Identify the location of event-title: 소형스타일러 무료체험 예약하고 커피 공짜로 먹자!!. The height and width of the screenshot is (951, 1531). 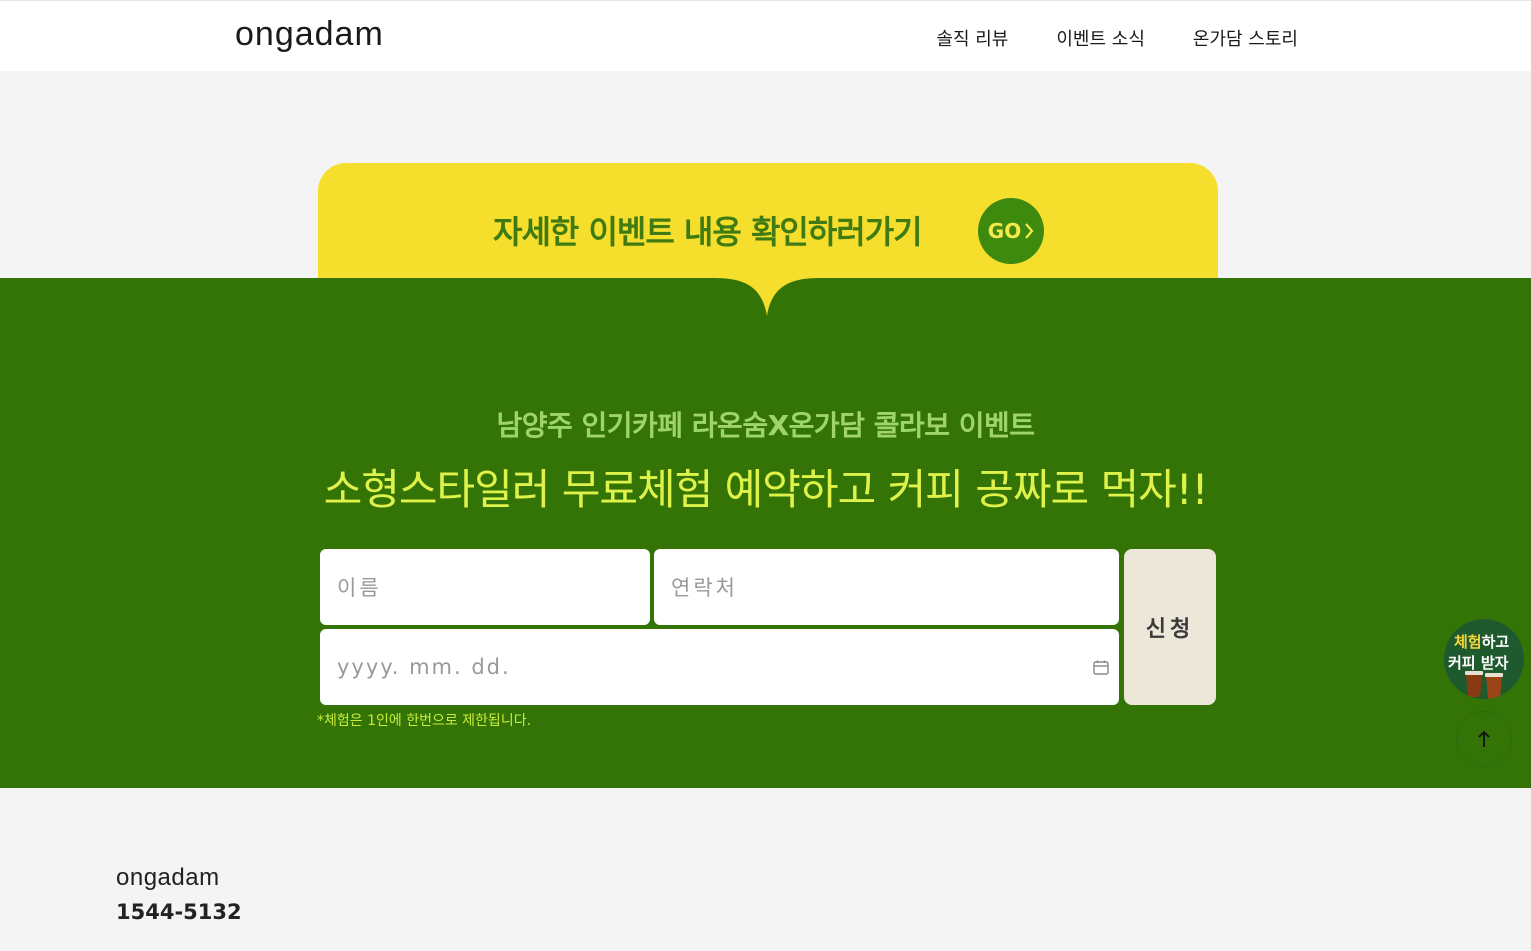
(766, 489).